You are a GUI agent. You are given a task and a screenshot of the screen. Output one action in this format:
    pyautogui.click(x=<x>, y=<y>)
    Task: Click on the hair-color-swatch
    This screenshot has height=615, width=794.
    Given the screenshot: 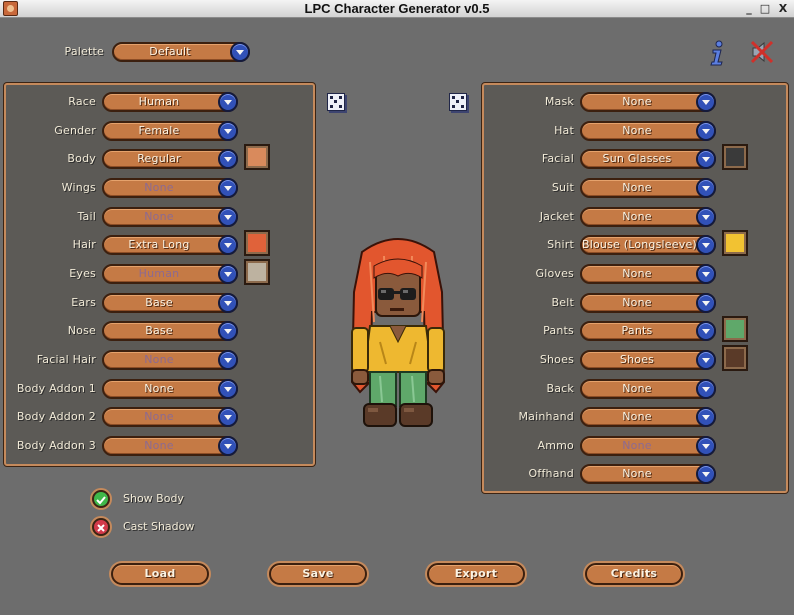 What is the action you would take?
    pyautogui.click(x=257, y=243)
    